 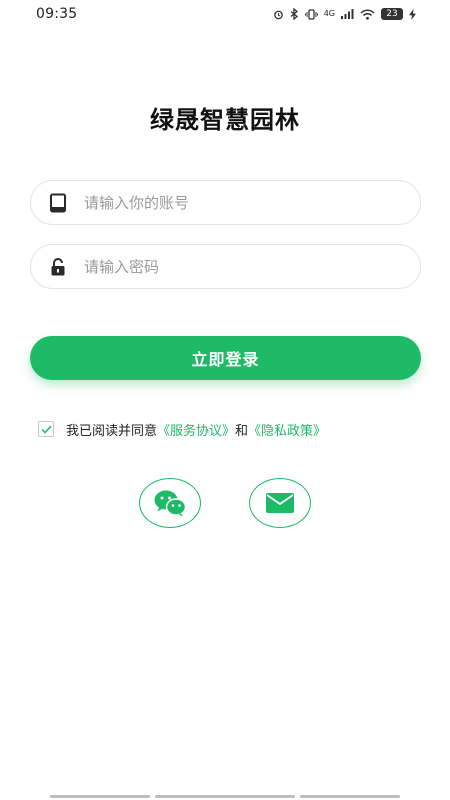 I want to click on status-icons: 4G 23, so click(x=344, y=14).